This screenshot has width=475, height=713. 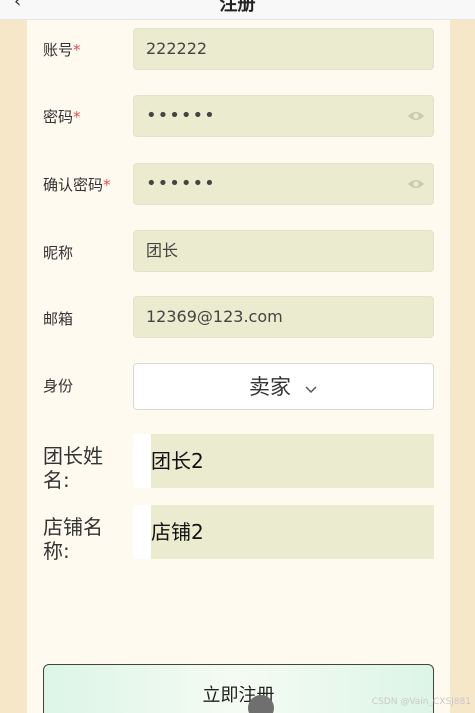 I want to click on top-nav-bar: ‹ 注册, so click(x=237, y=10).